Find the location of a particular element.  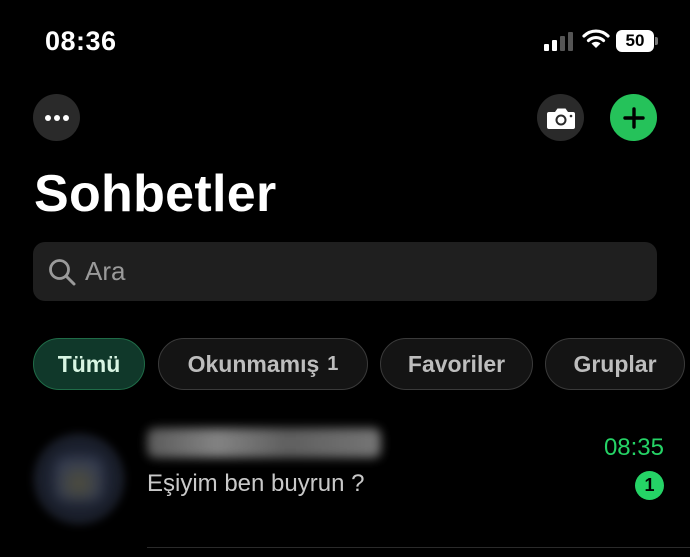

filter-all: Tümü is located at coordinates (89, 364).